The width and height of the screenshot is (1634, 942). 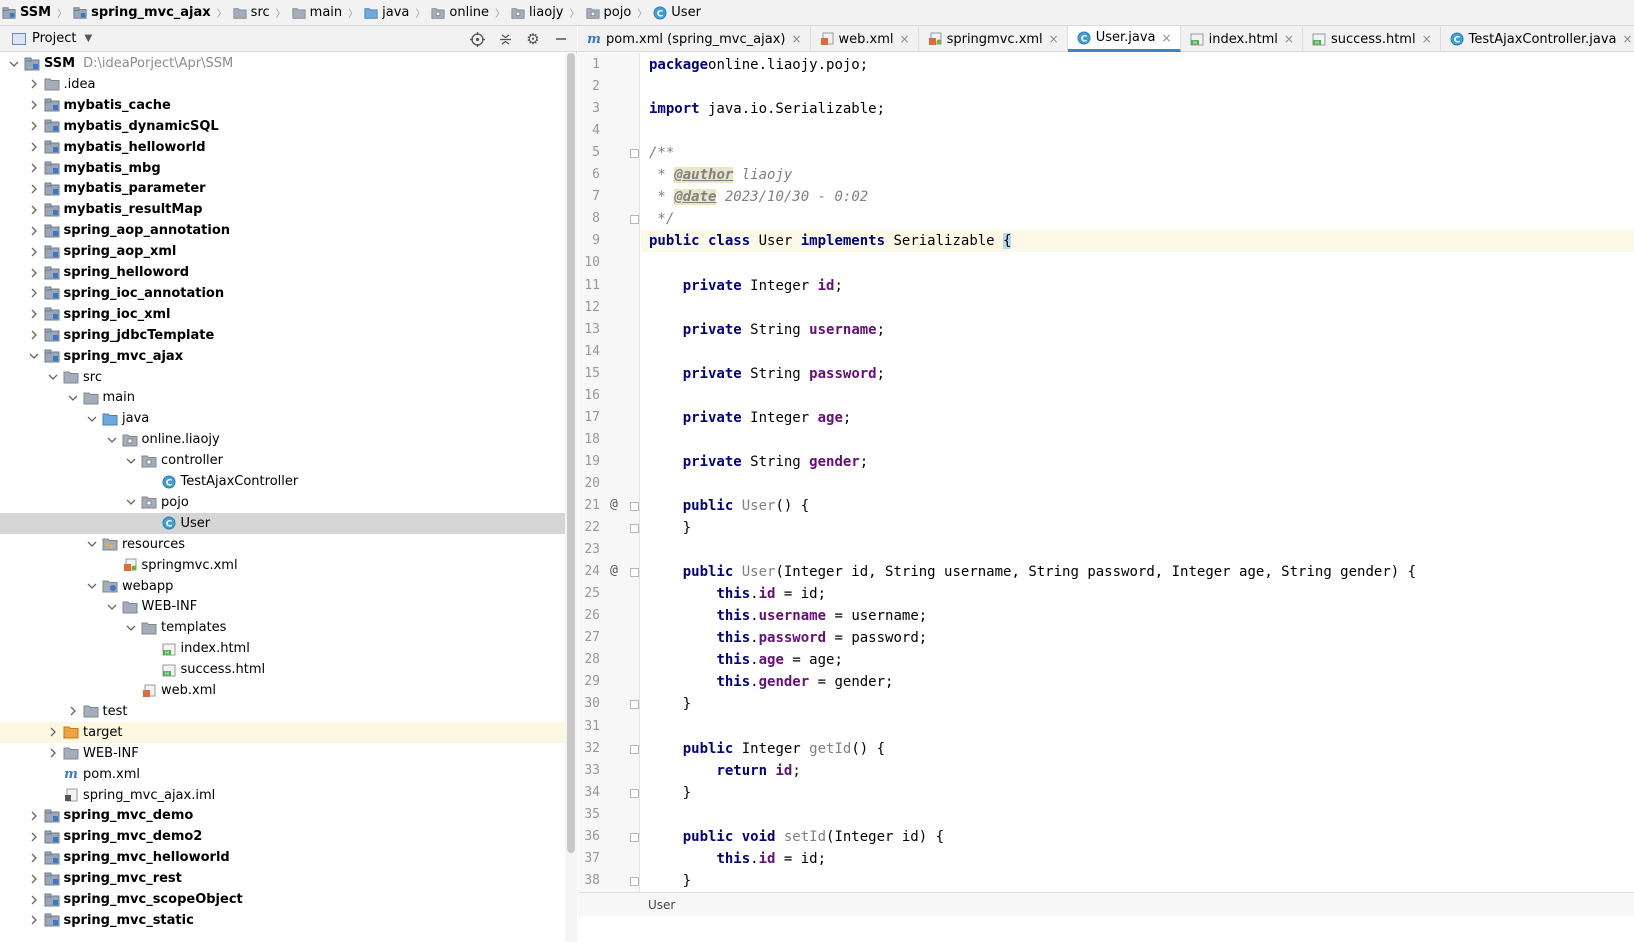 What do you see at coordinates (282, 272) in the screenshot?
I see `tree-item: spring_helloword` at bounding box center [282, 272].